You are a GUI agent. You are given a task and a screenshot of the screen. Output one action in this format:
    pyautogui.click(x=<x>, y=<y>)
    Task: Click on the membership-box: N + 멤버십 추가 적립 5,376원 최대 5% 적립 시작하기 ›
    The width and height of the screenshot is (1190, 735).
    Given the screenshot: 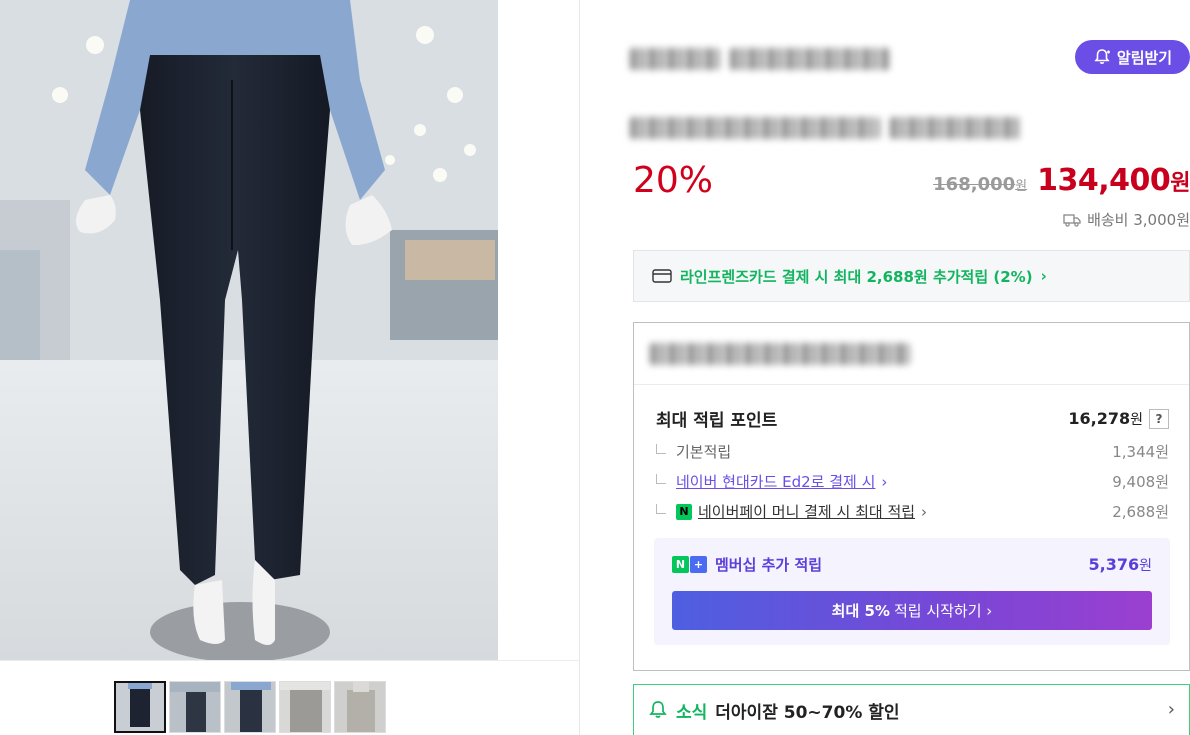 What is the action you would take?
    pyautogui.click(x=912, y=591)
    